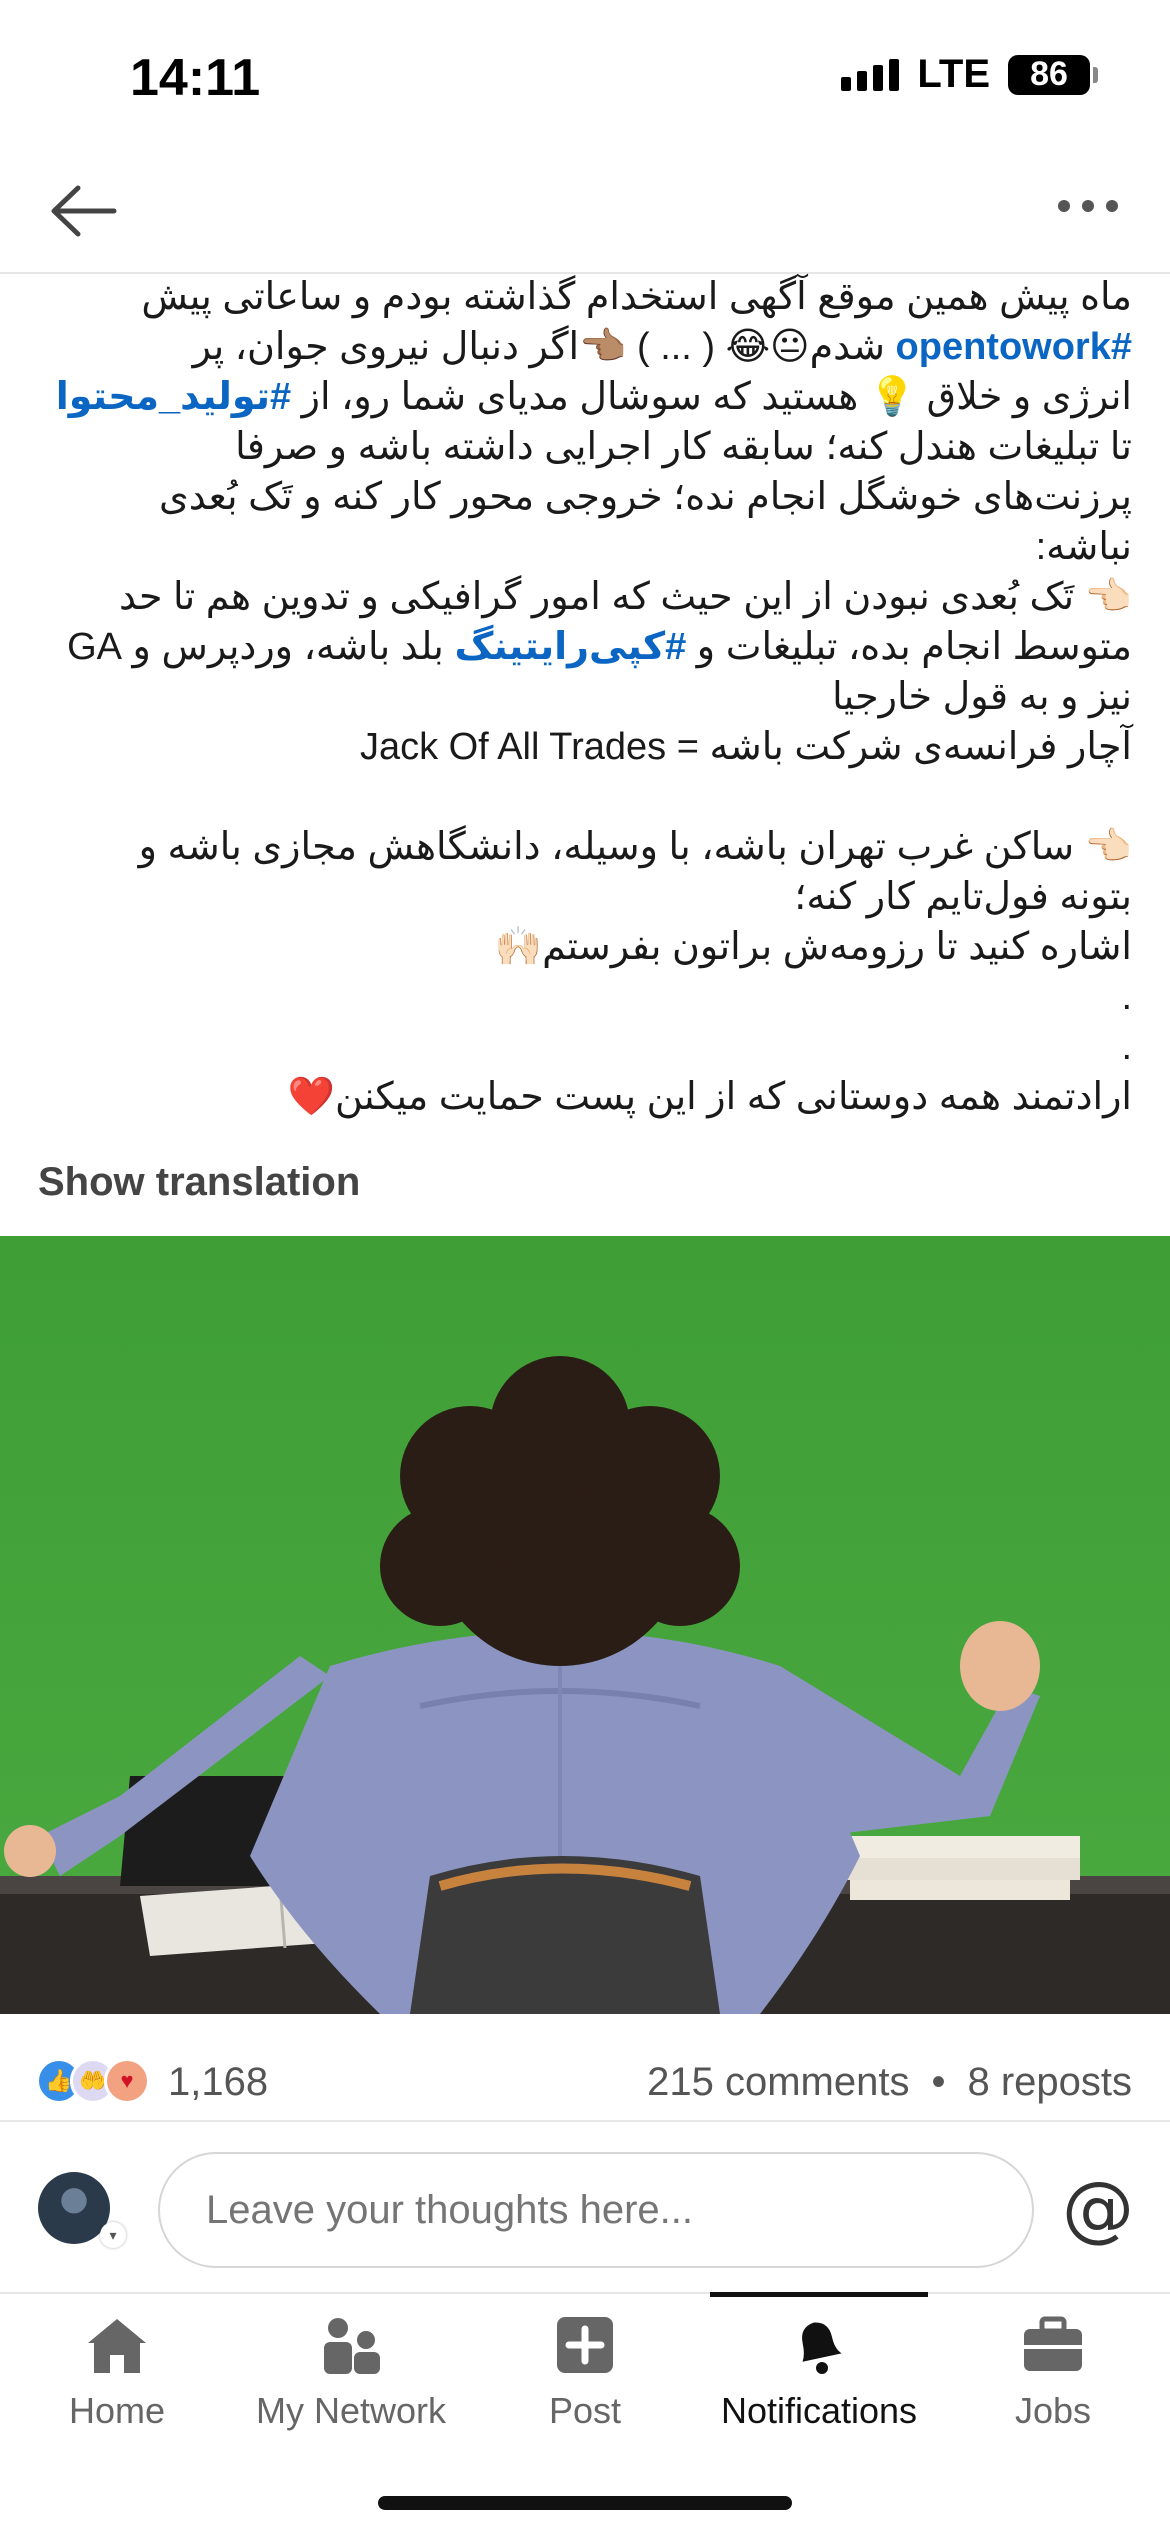 The width and height of the screenshot is (1170, 2534). Describe the element at coordinates (127, 2081) in the screenshot. I see `love-reaction-icon: ♥` at that location.